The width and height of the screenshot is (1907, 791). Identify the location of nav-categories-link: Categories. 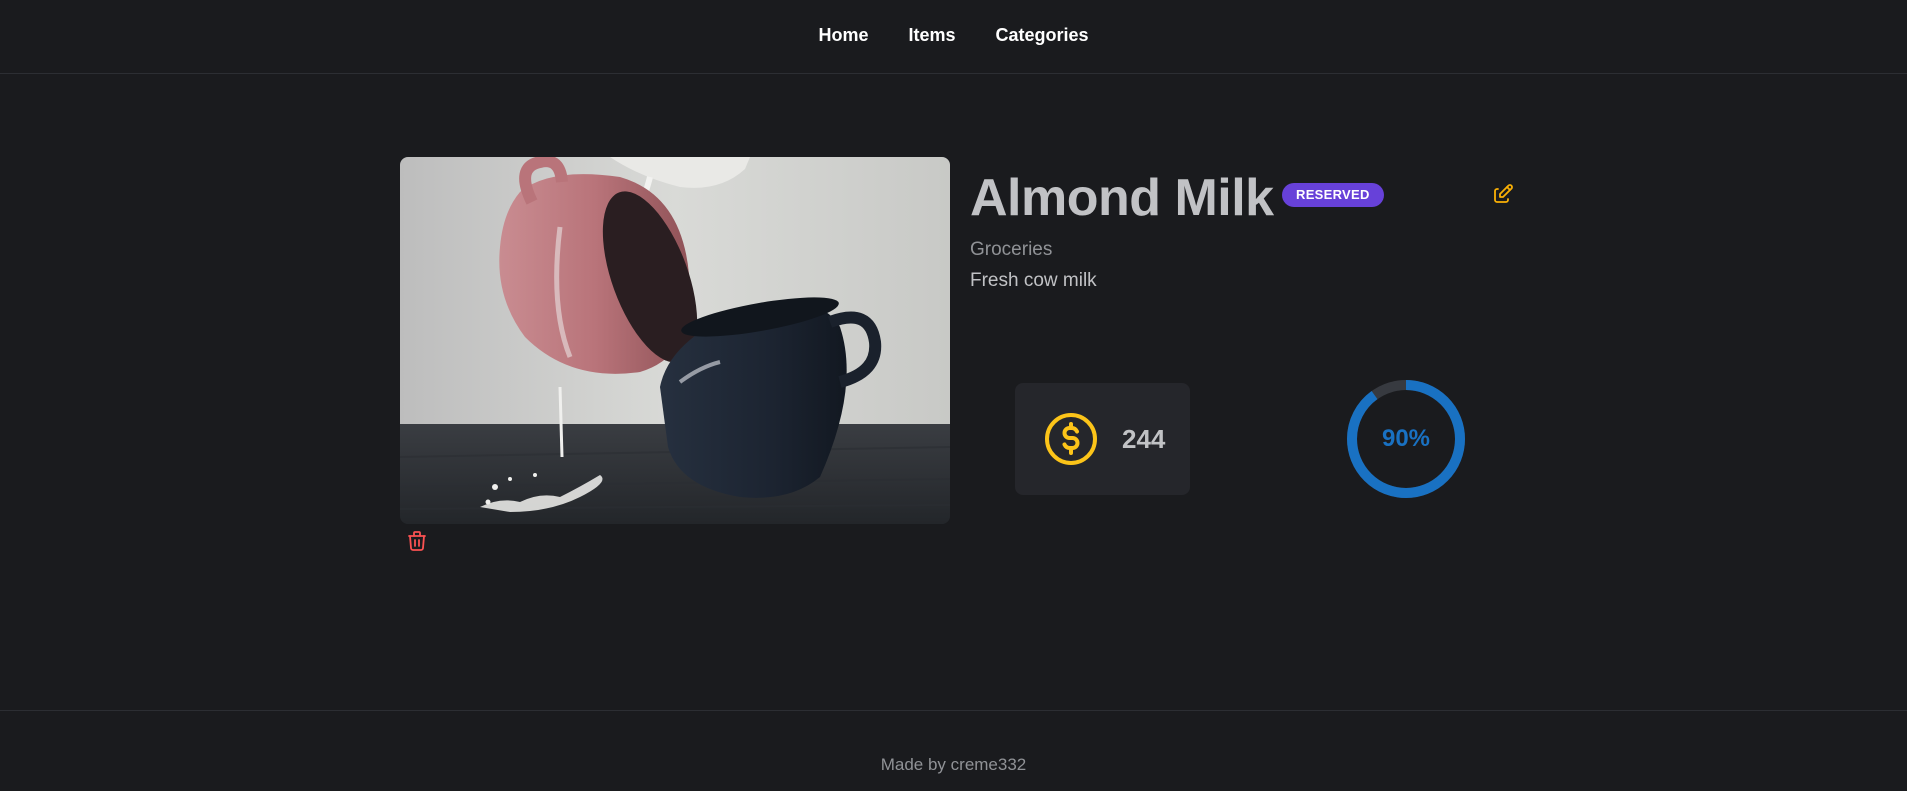
(1042, 35).